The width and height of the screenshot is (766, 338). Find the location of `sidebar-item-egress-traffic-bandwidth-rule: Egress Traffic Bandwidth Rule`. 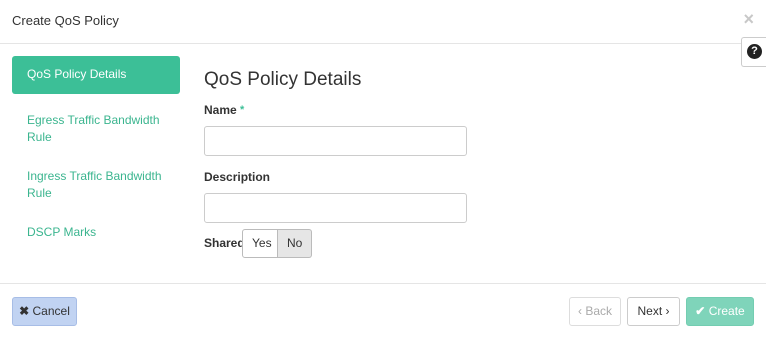

sidebar-item-egress-traffic-bandwidth-rule: Egress Traffic Bandwidth Rule is located at coordinates (96, 129).